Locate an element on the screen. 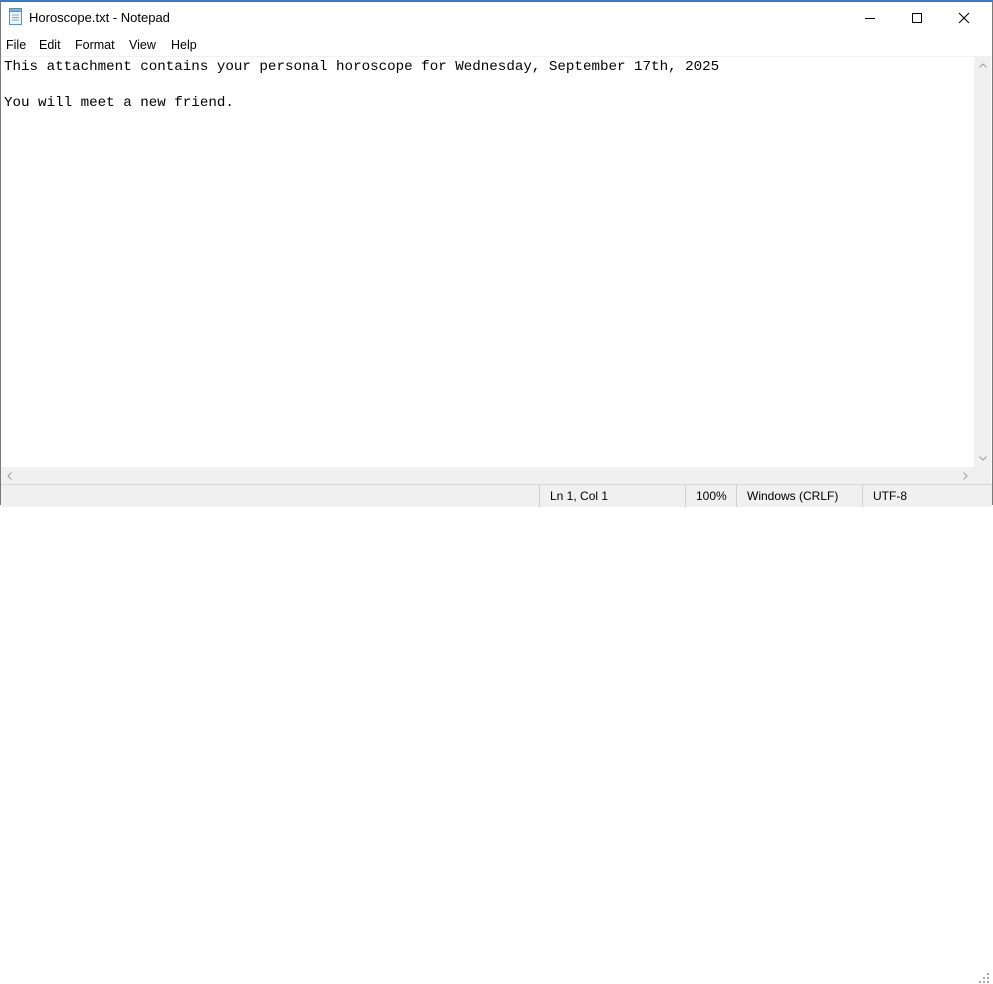 This screenshot has height=984, width=993. menu-format: Format is located at coordinates (95, 45).